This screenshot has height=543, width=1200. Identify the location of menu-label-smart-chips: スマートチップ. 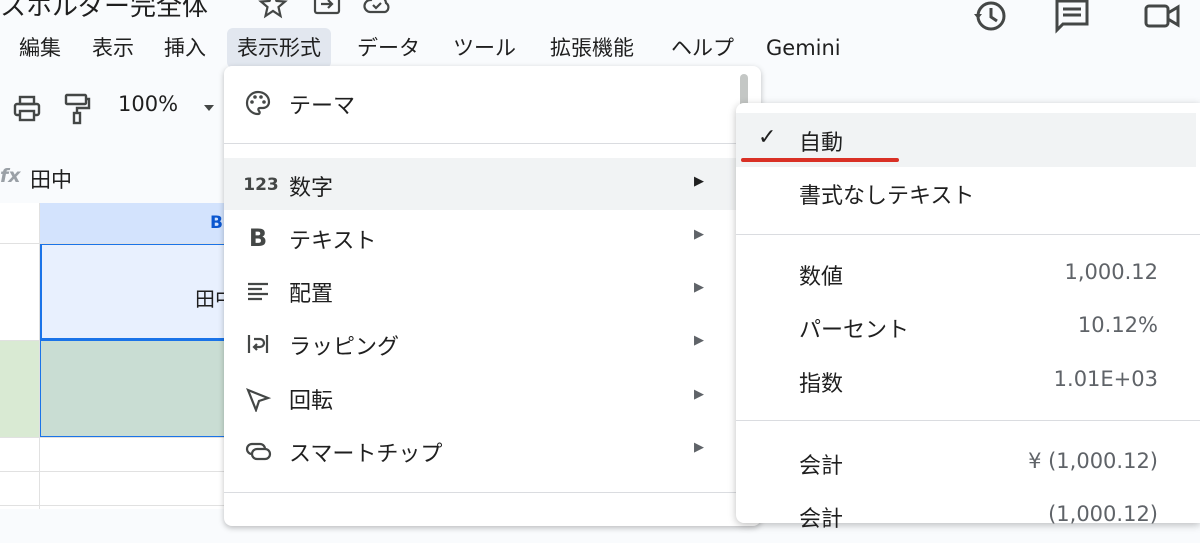
(366, 454).